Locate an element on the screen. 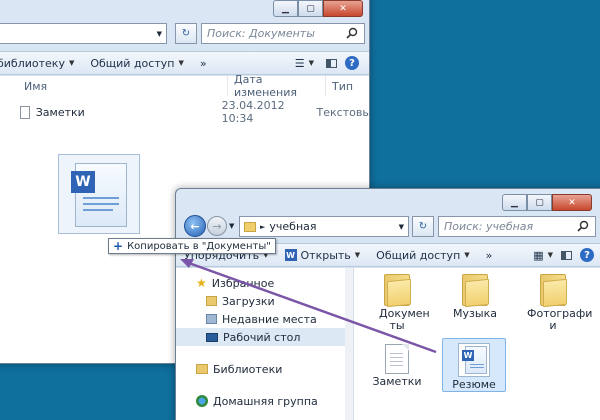  file-row: Заметки 23.04.2012 10:34 Текстовы is located at coordinates (194, 112).